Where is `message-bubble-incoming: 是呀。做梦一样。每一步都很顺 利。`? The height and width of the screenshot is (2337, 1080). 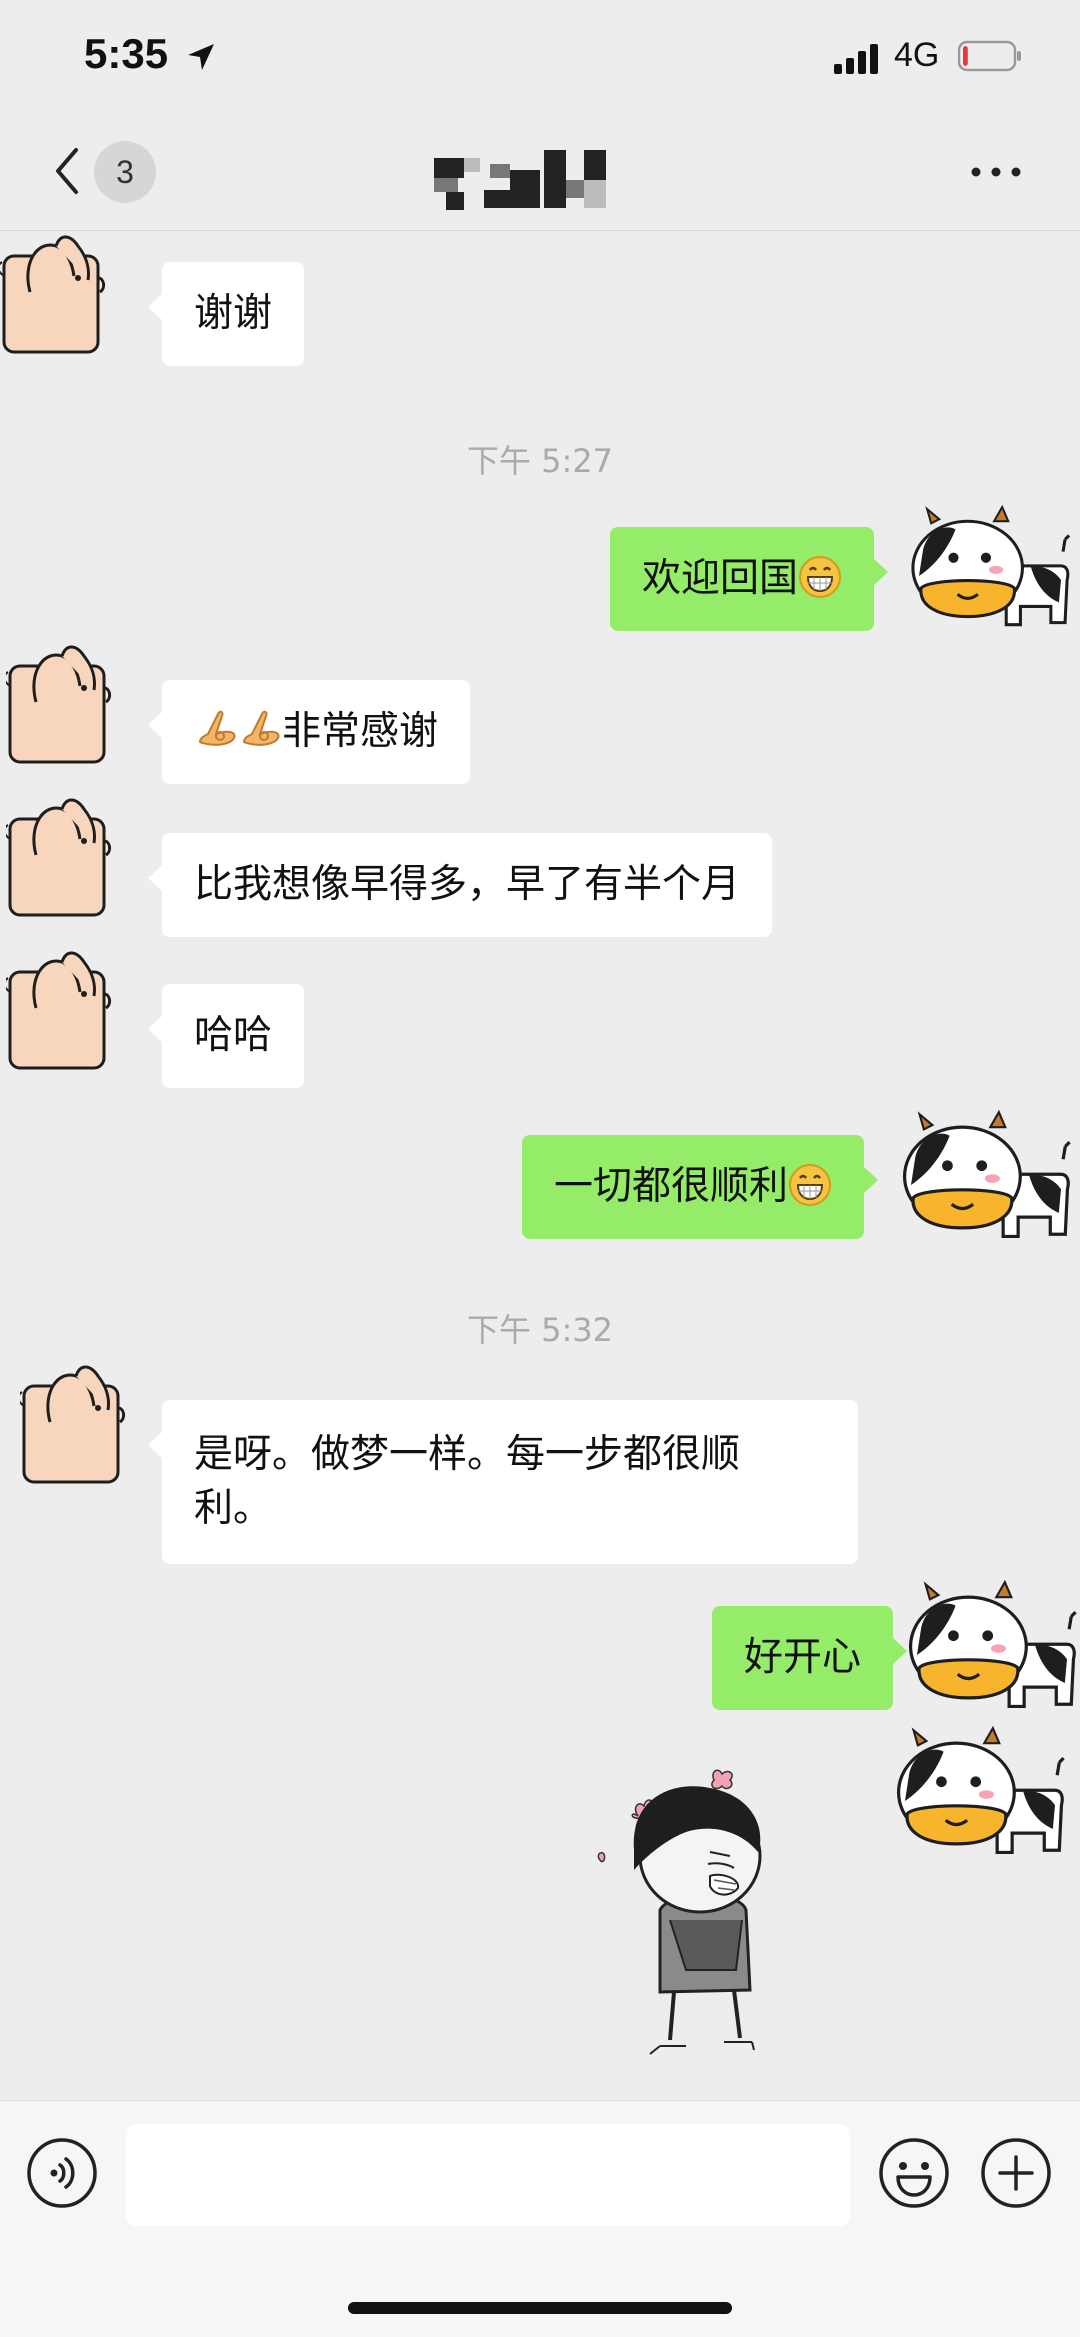
message-bubble-incoming: 是呀。做梦一样。每一步都很顺 利。 is located at coordinates (503, 1482).